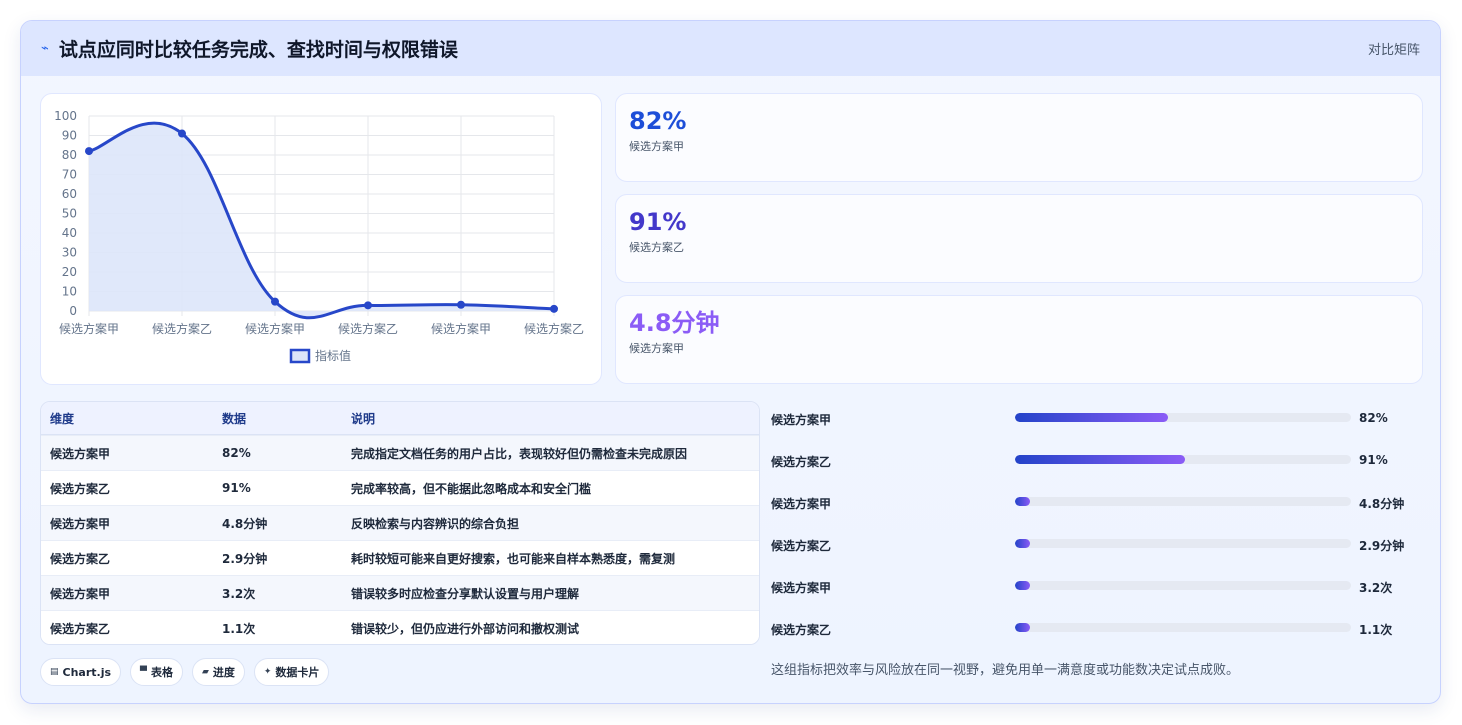 The width and height of the screenshot is (1462, 725). I want to click on y-tick-label: 0, so click(73, 311).